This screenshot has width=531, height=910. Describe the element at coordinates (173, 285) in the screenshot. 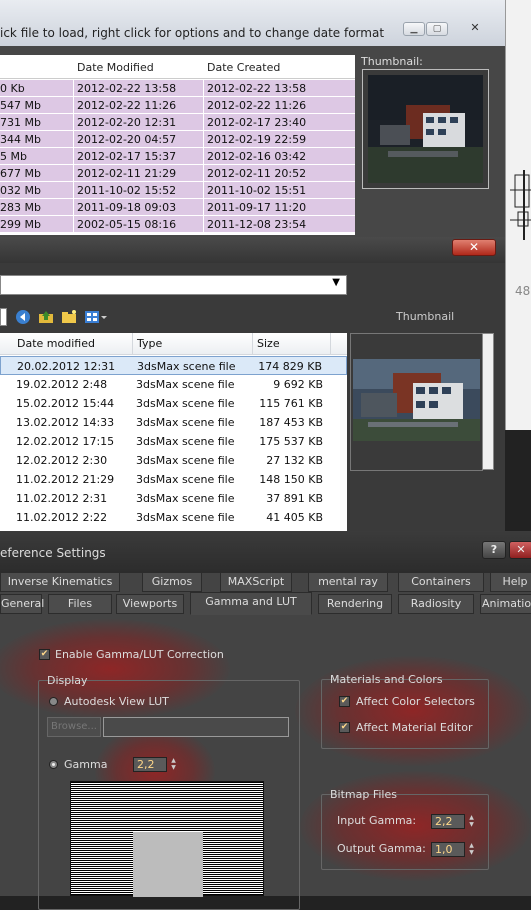

I see `look-in-combo: ▼` at that location.